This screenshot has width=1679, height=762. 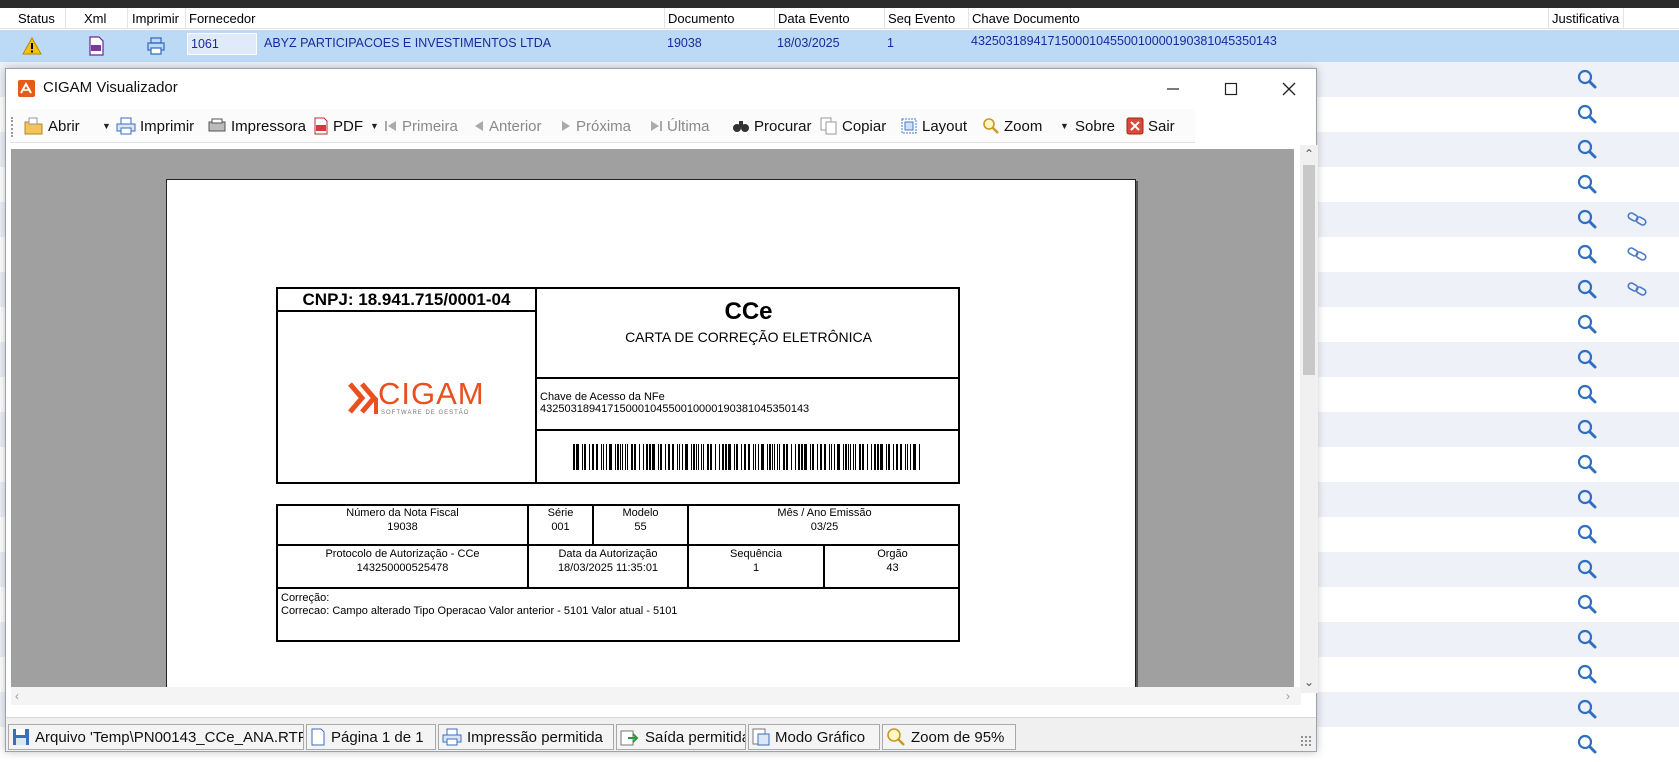 I want to click on copy-icon, so click(x=828, y=126).